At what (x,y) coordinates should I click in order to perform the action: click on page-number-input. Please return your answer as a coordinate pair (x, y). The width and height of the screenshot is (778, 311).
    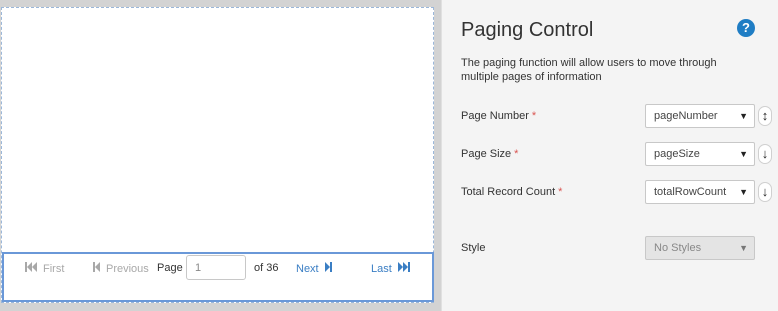
    Looking at the image, I should click on (216, 267).